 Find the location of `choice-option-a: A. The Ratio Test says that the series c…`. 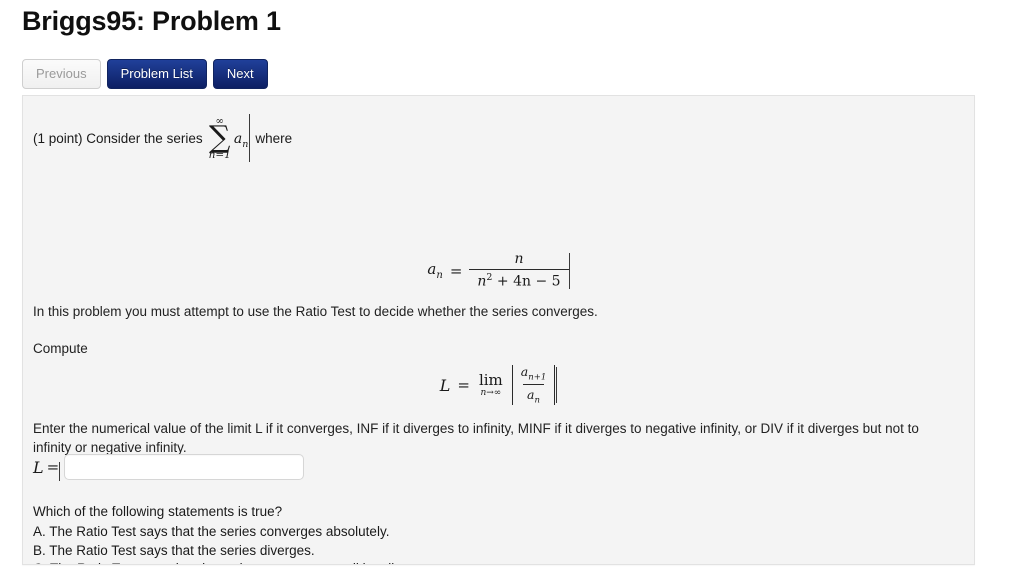

choice-option-a: A. The Ratio Test says that the series c… is located at coordinates (211, 531).